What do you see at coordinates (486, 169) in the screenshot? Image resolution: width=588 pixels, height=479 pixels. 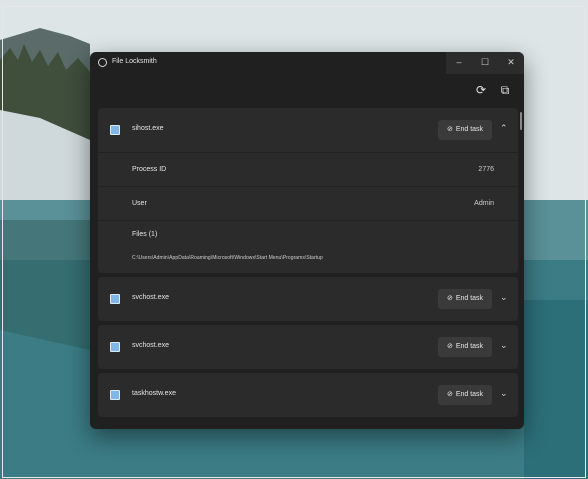 I see `process-id-value: 2776` at bounding box center [486, 169].